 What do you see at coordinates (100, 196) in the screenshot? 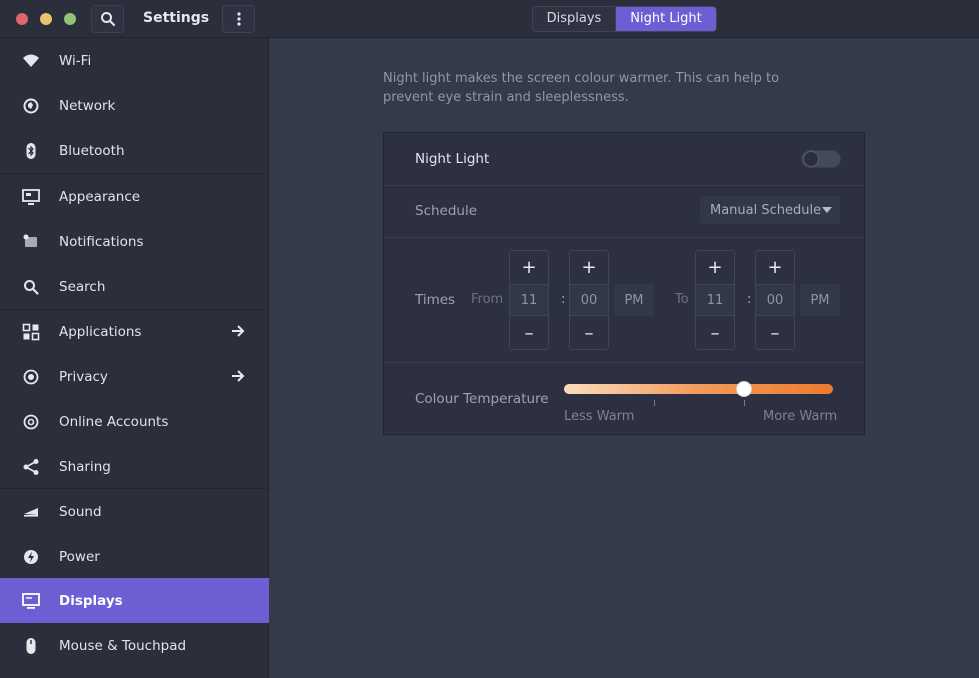
I see `sidebar-item-label: Appearance` at bounding box center [100, 196].